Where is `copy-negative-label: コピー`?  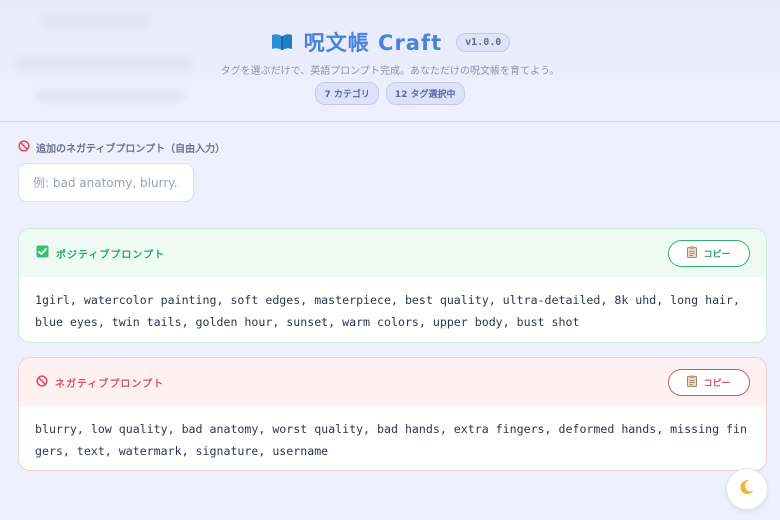
copy-negative-label: コピー is located at coordinates (717, 383).